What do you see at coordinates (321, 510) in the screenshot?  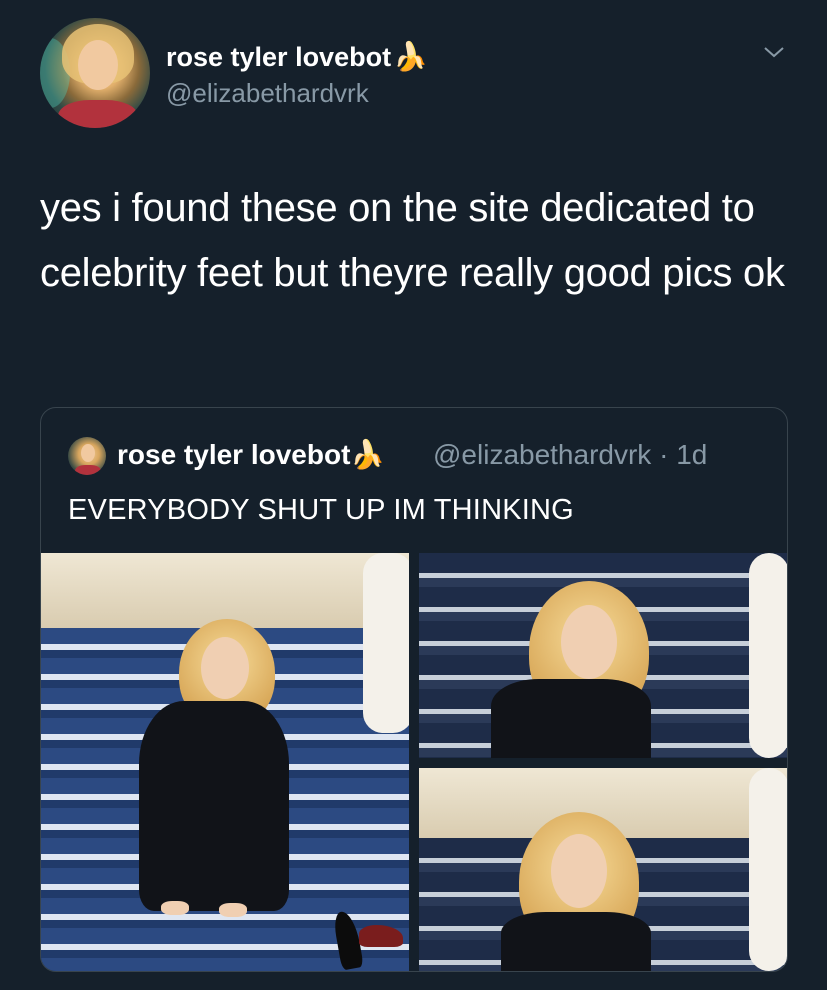 I see `quoted-tweet-text: EVERYBODY SHUT UP IM THINKING` at bounding box center [321, 510].